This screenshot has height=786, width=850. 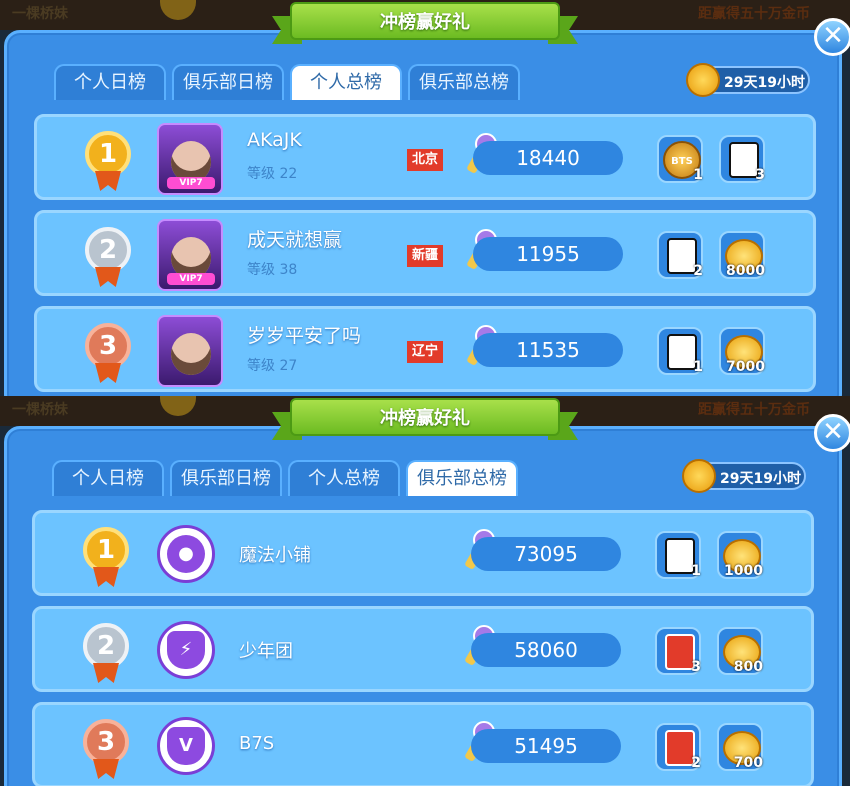 What do you see at coordinates (304, 336) in the screenshot?
I see `player-name: 岁岁平安了吗` at bounding box center [304, 336].